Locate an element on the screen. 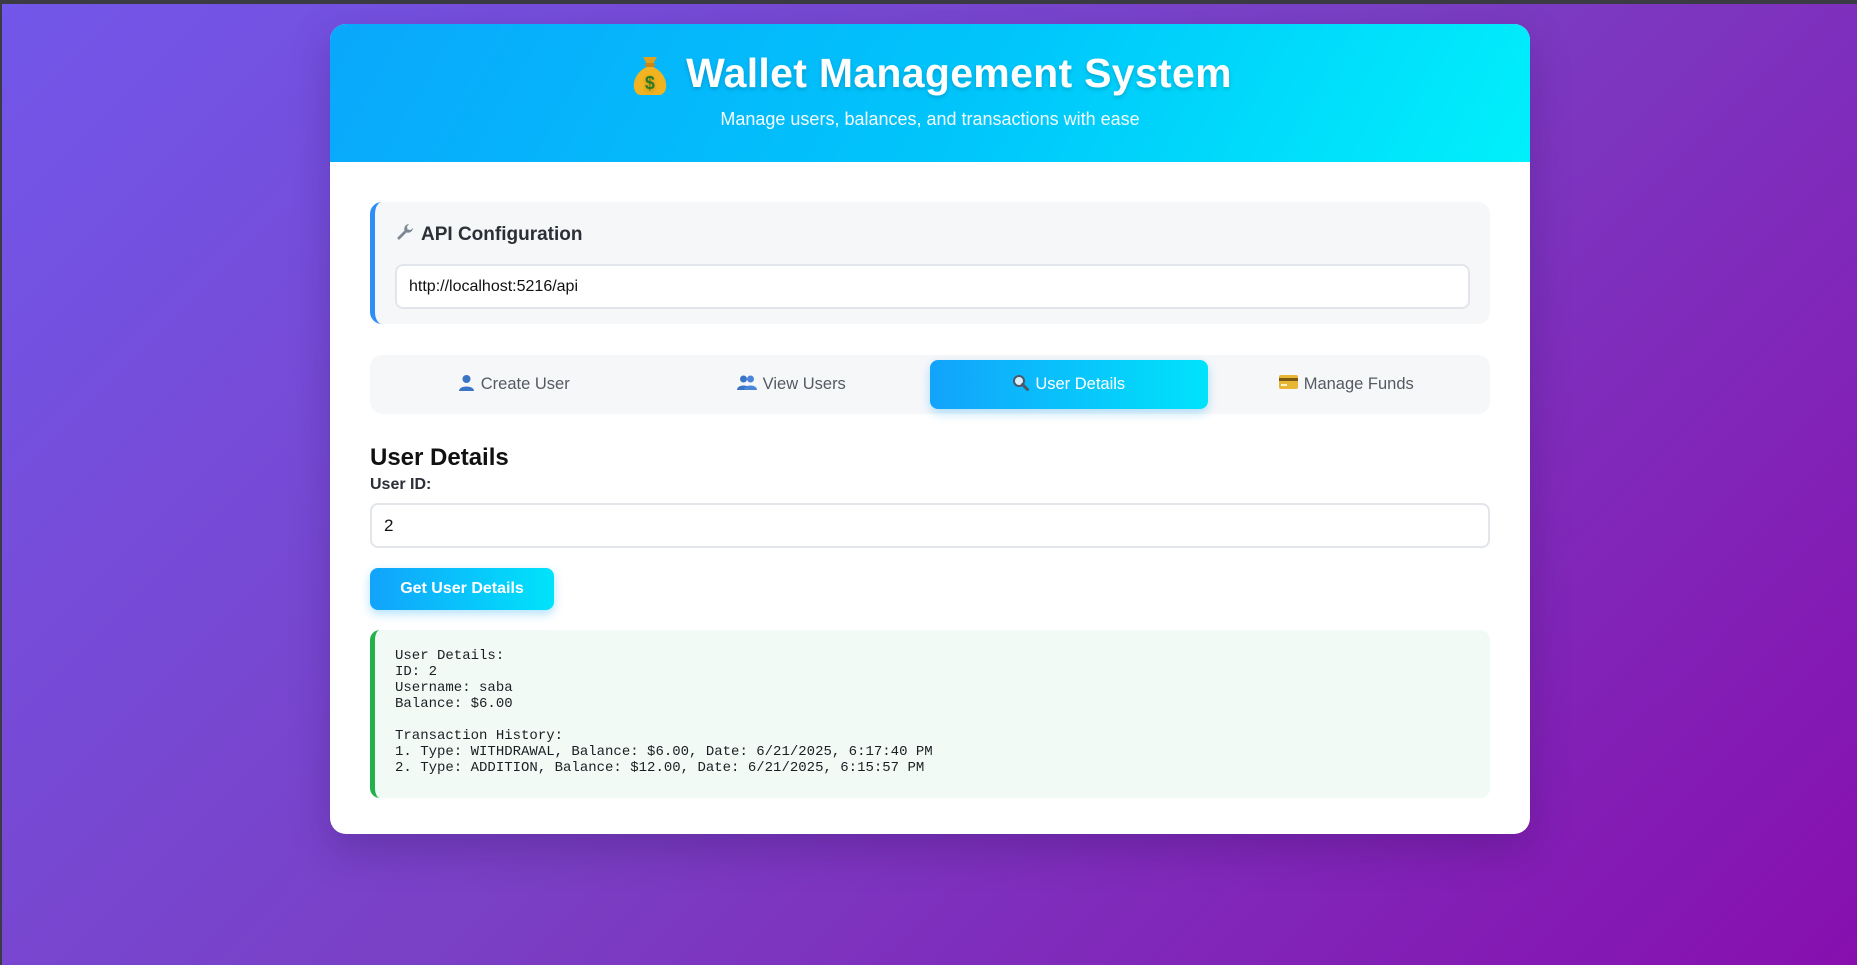  api-config-heading: API Configuration is located at coordinates (932, 235).